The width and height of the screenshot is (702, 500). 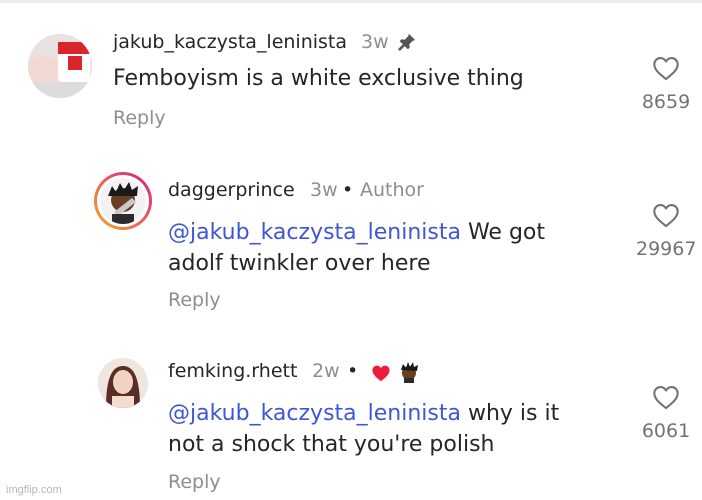 I want to click on red-heart-icon, so click(x=381, y=375).